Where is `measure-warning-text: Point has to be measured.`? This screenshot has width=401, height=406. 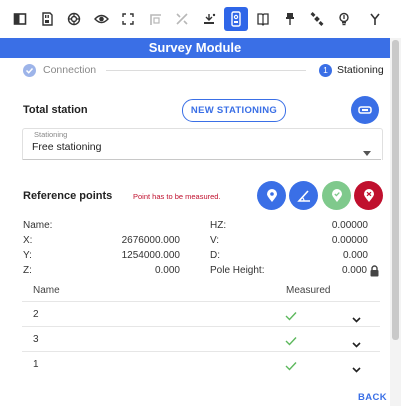
measure-warning-text: Point has to be measured. is located at coordinates (177, 196).